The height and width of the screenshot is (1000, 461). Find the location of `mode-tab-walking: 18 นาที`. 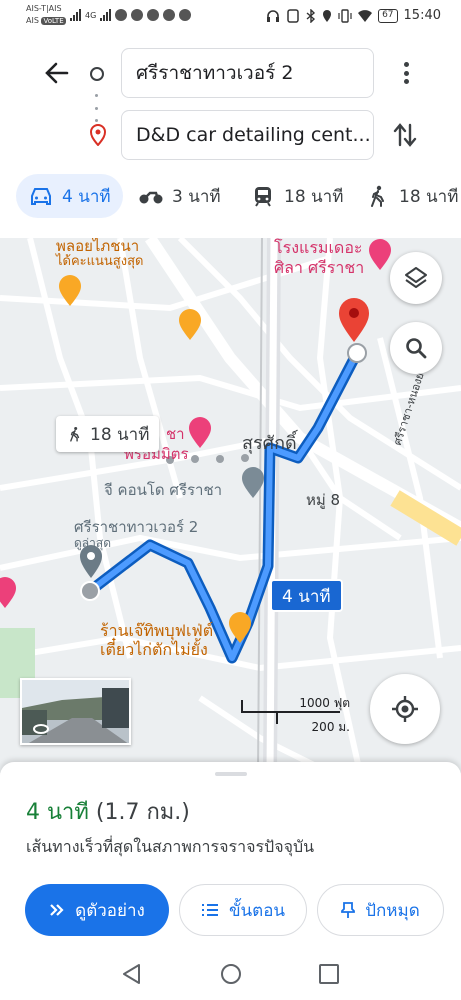

mode-tab-walking: 18 นาที is located at coordinates (411, 196).